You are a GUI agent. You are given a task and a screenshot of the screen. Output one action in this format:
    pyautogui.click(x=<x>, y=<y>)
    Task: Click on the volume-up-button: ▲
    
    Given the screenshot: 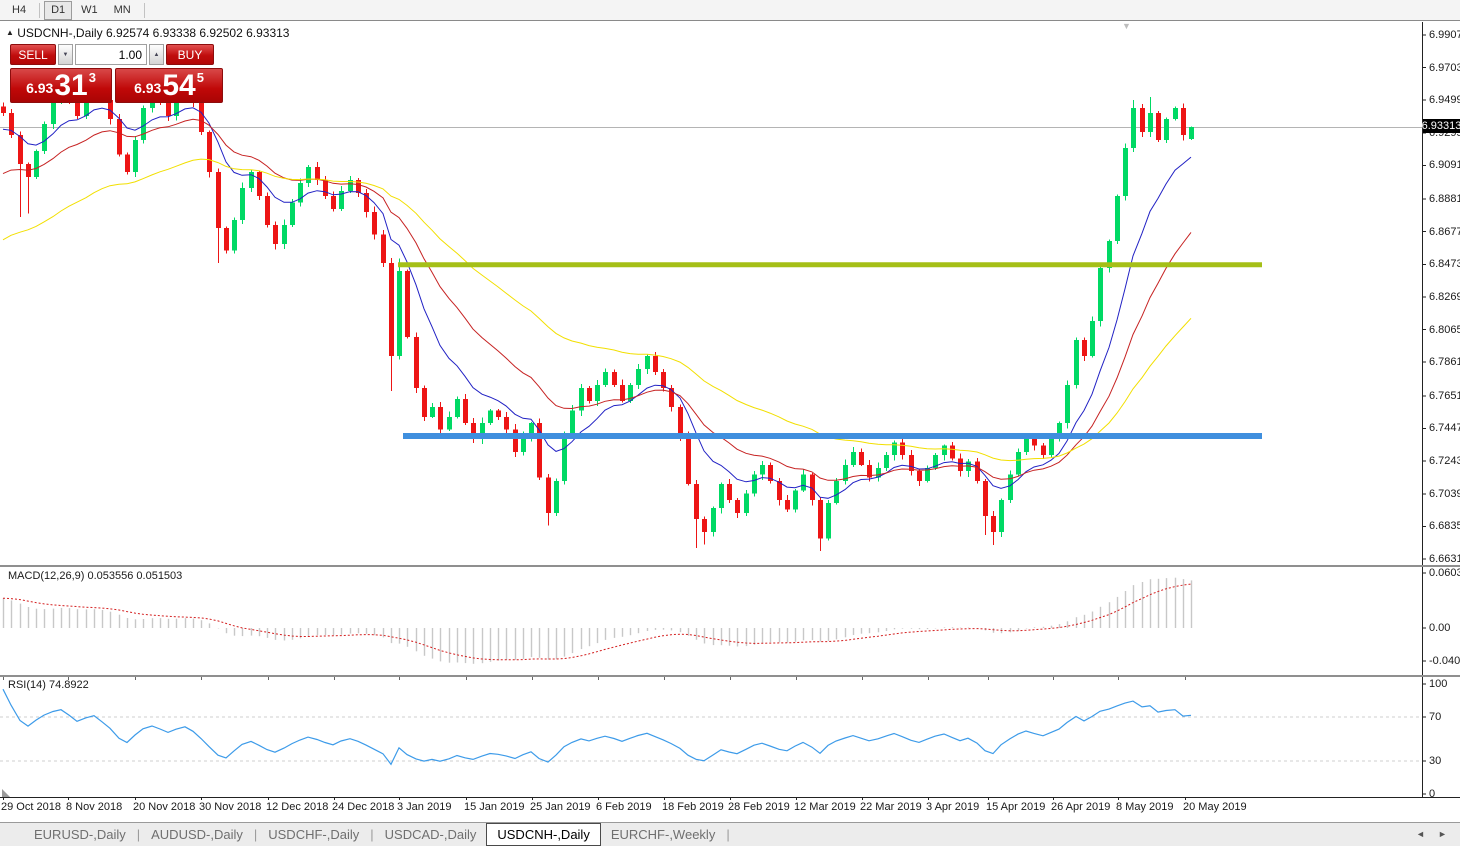 What is the action you would take?
    pyautogui.click(x=156, y=54)
    